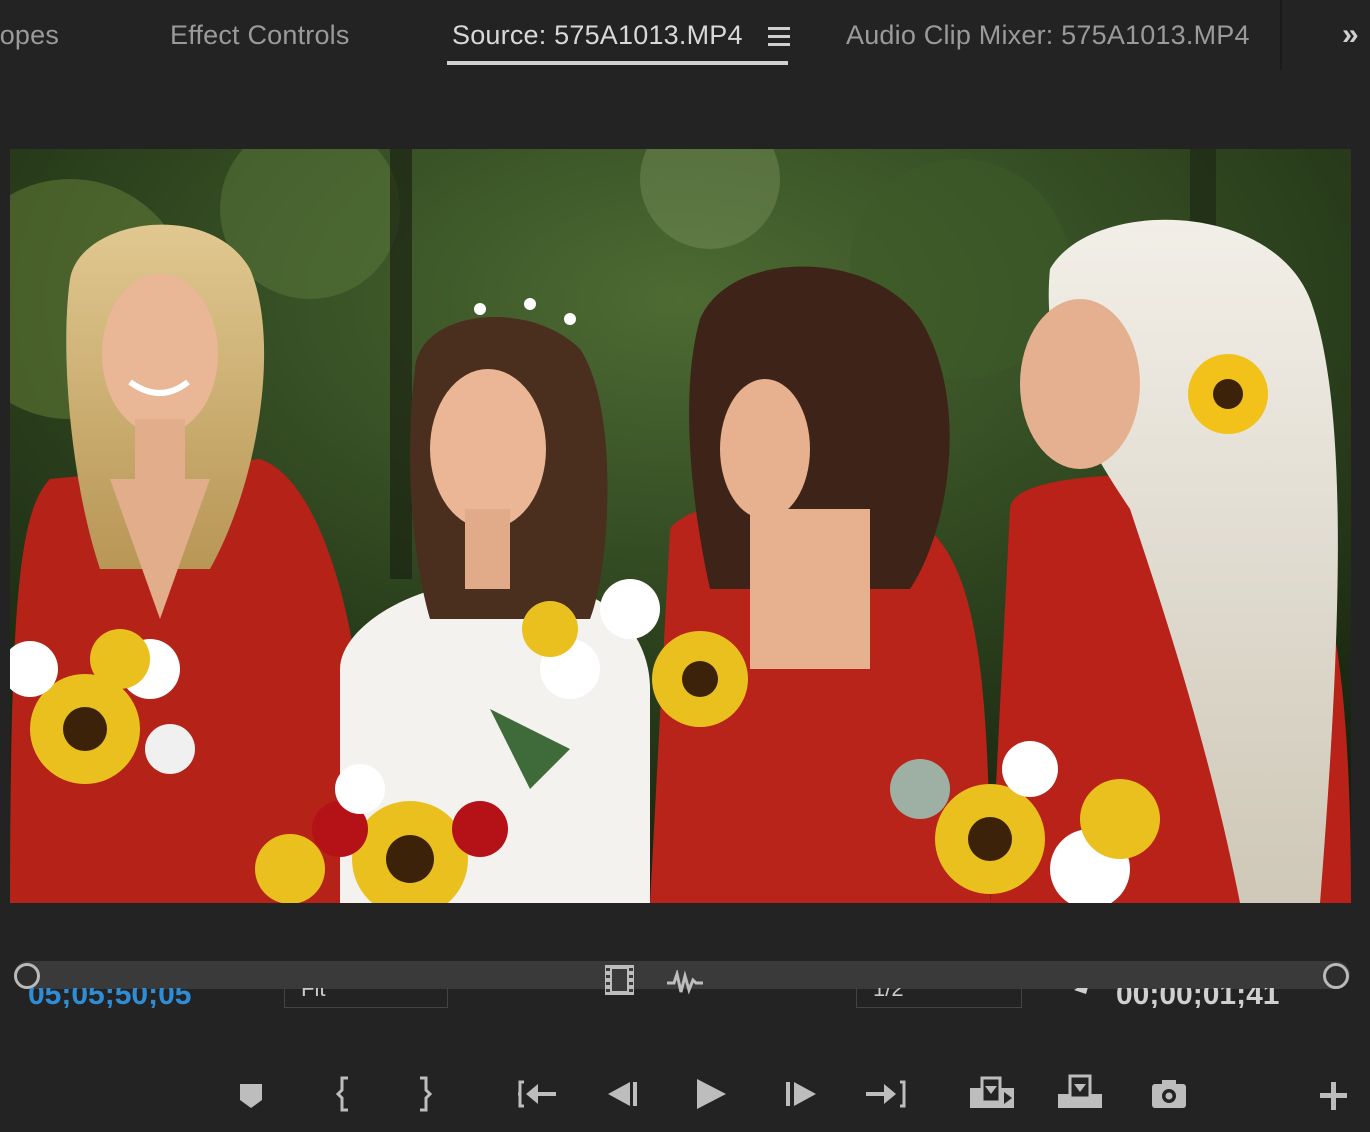 Image resolution: width=1370 pixels, height=1132 pixels. What do you see at coordinates (1169, 1094) in the screenshot?
I see `export-frame-icon` at bounding box center [1169, 1094].